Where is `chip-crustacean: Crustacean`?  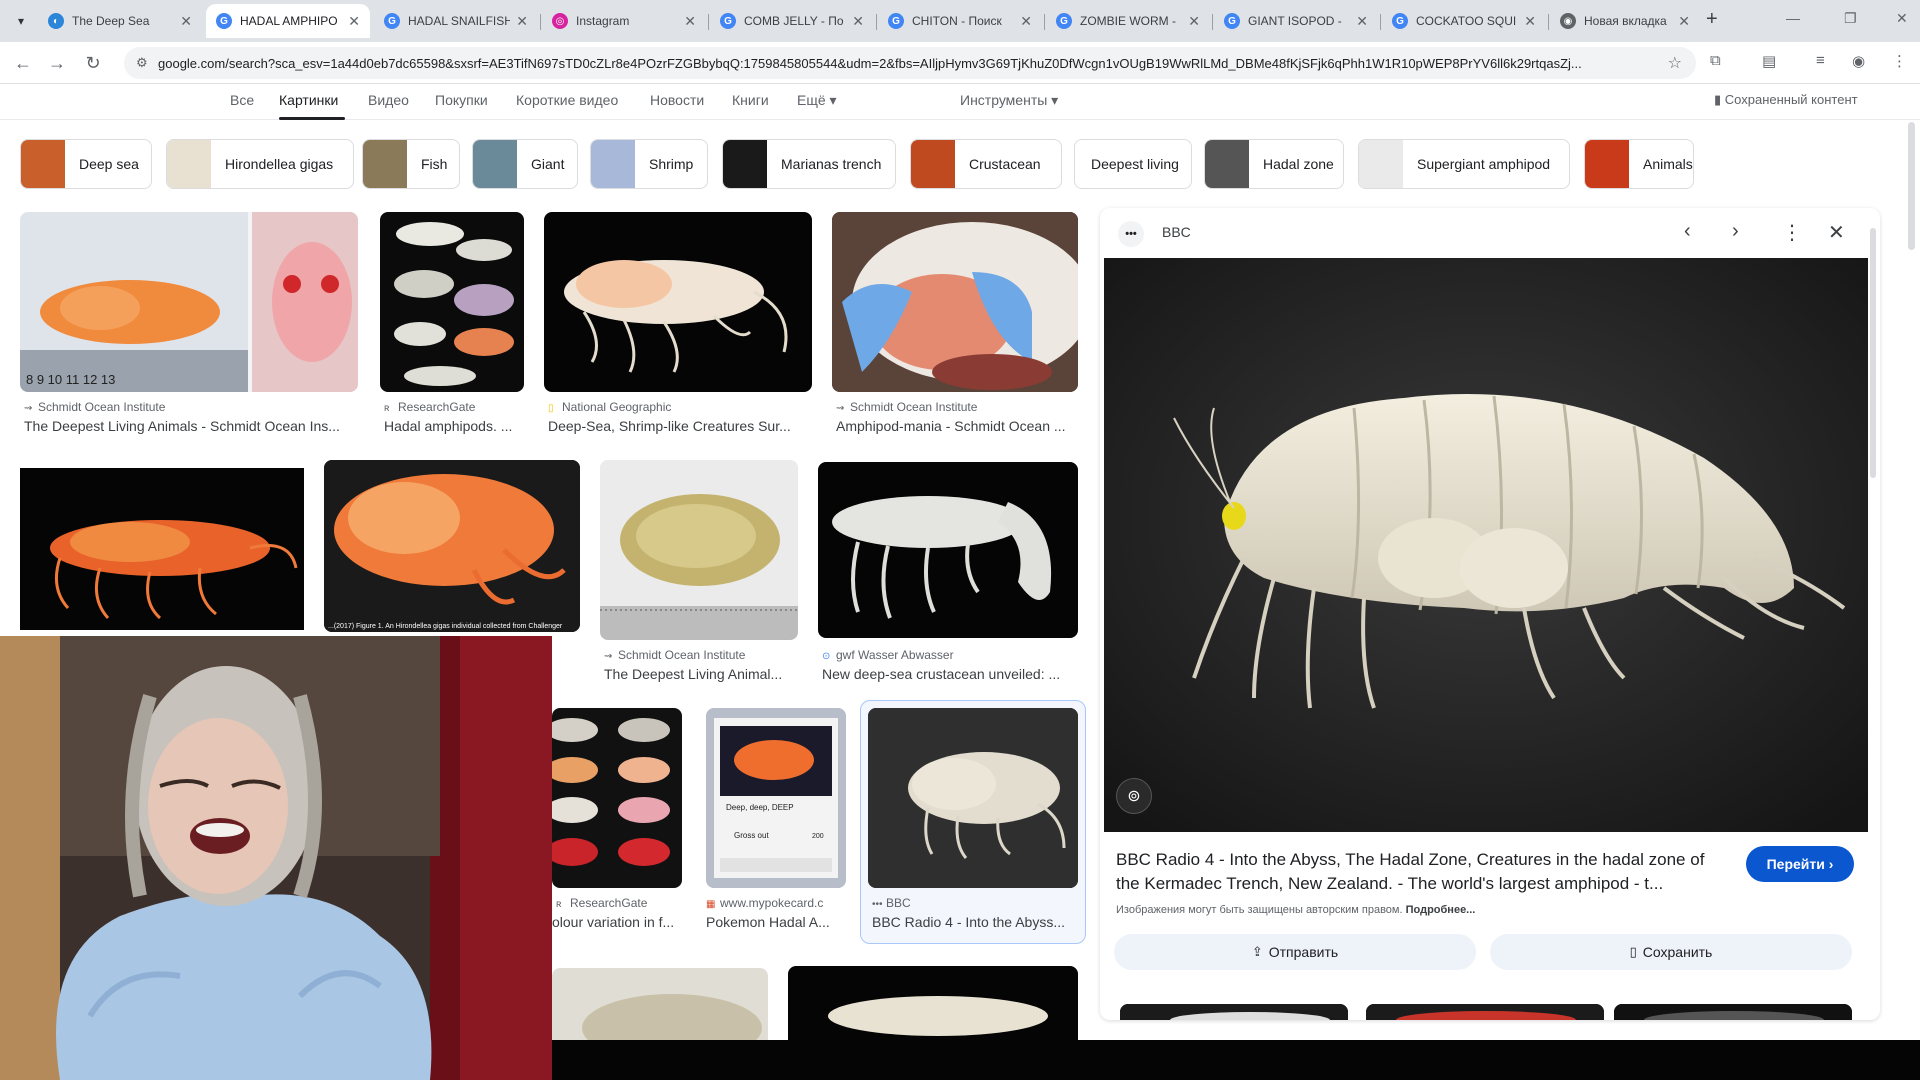
chip-crustacean: Crustacean is located at coordinates (986, 164).